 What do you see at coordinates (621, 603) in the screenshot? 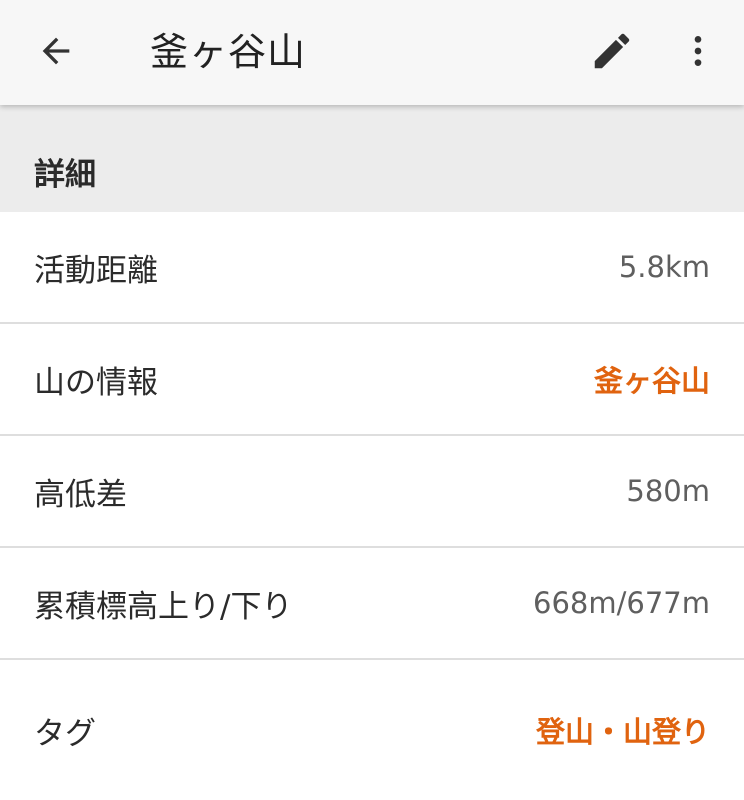
I see `cumulative-elevation-value: 668m/677m` at bounding box center [621, 603].